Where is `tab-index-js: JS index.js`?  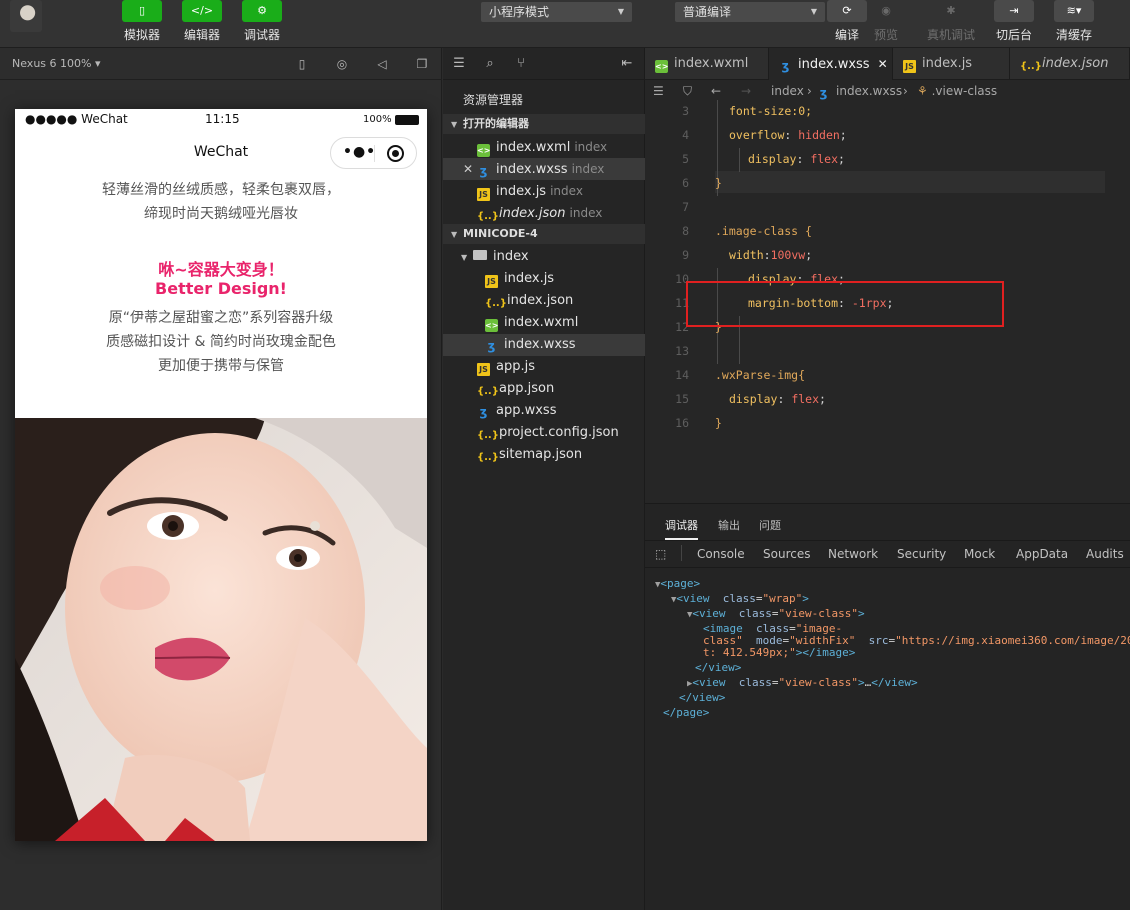
tab-index-js: JS index.js is located at coordinates (951, 64).